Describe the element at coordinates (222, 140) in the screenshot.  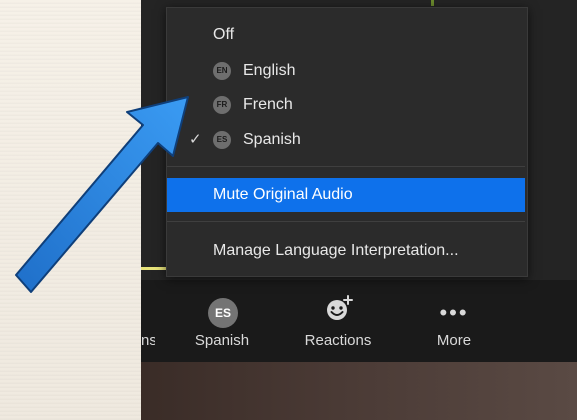
I see `spanish-badge-icon: ES` at that location.